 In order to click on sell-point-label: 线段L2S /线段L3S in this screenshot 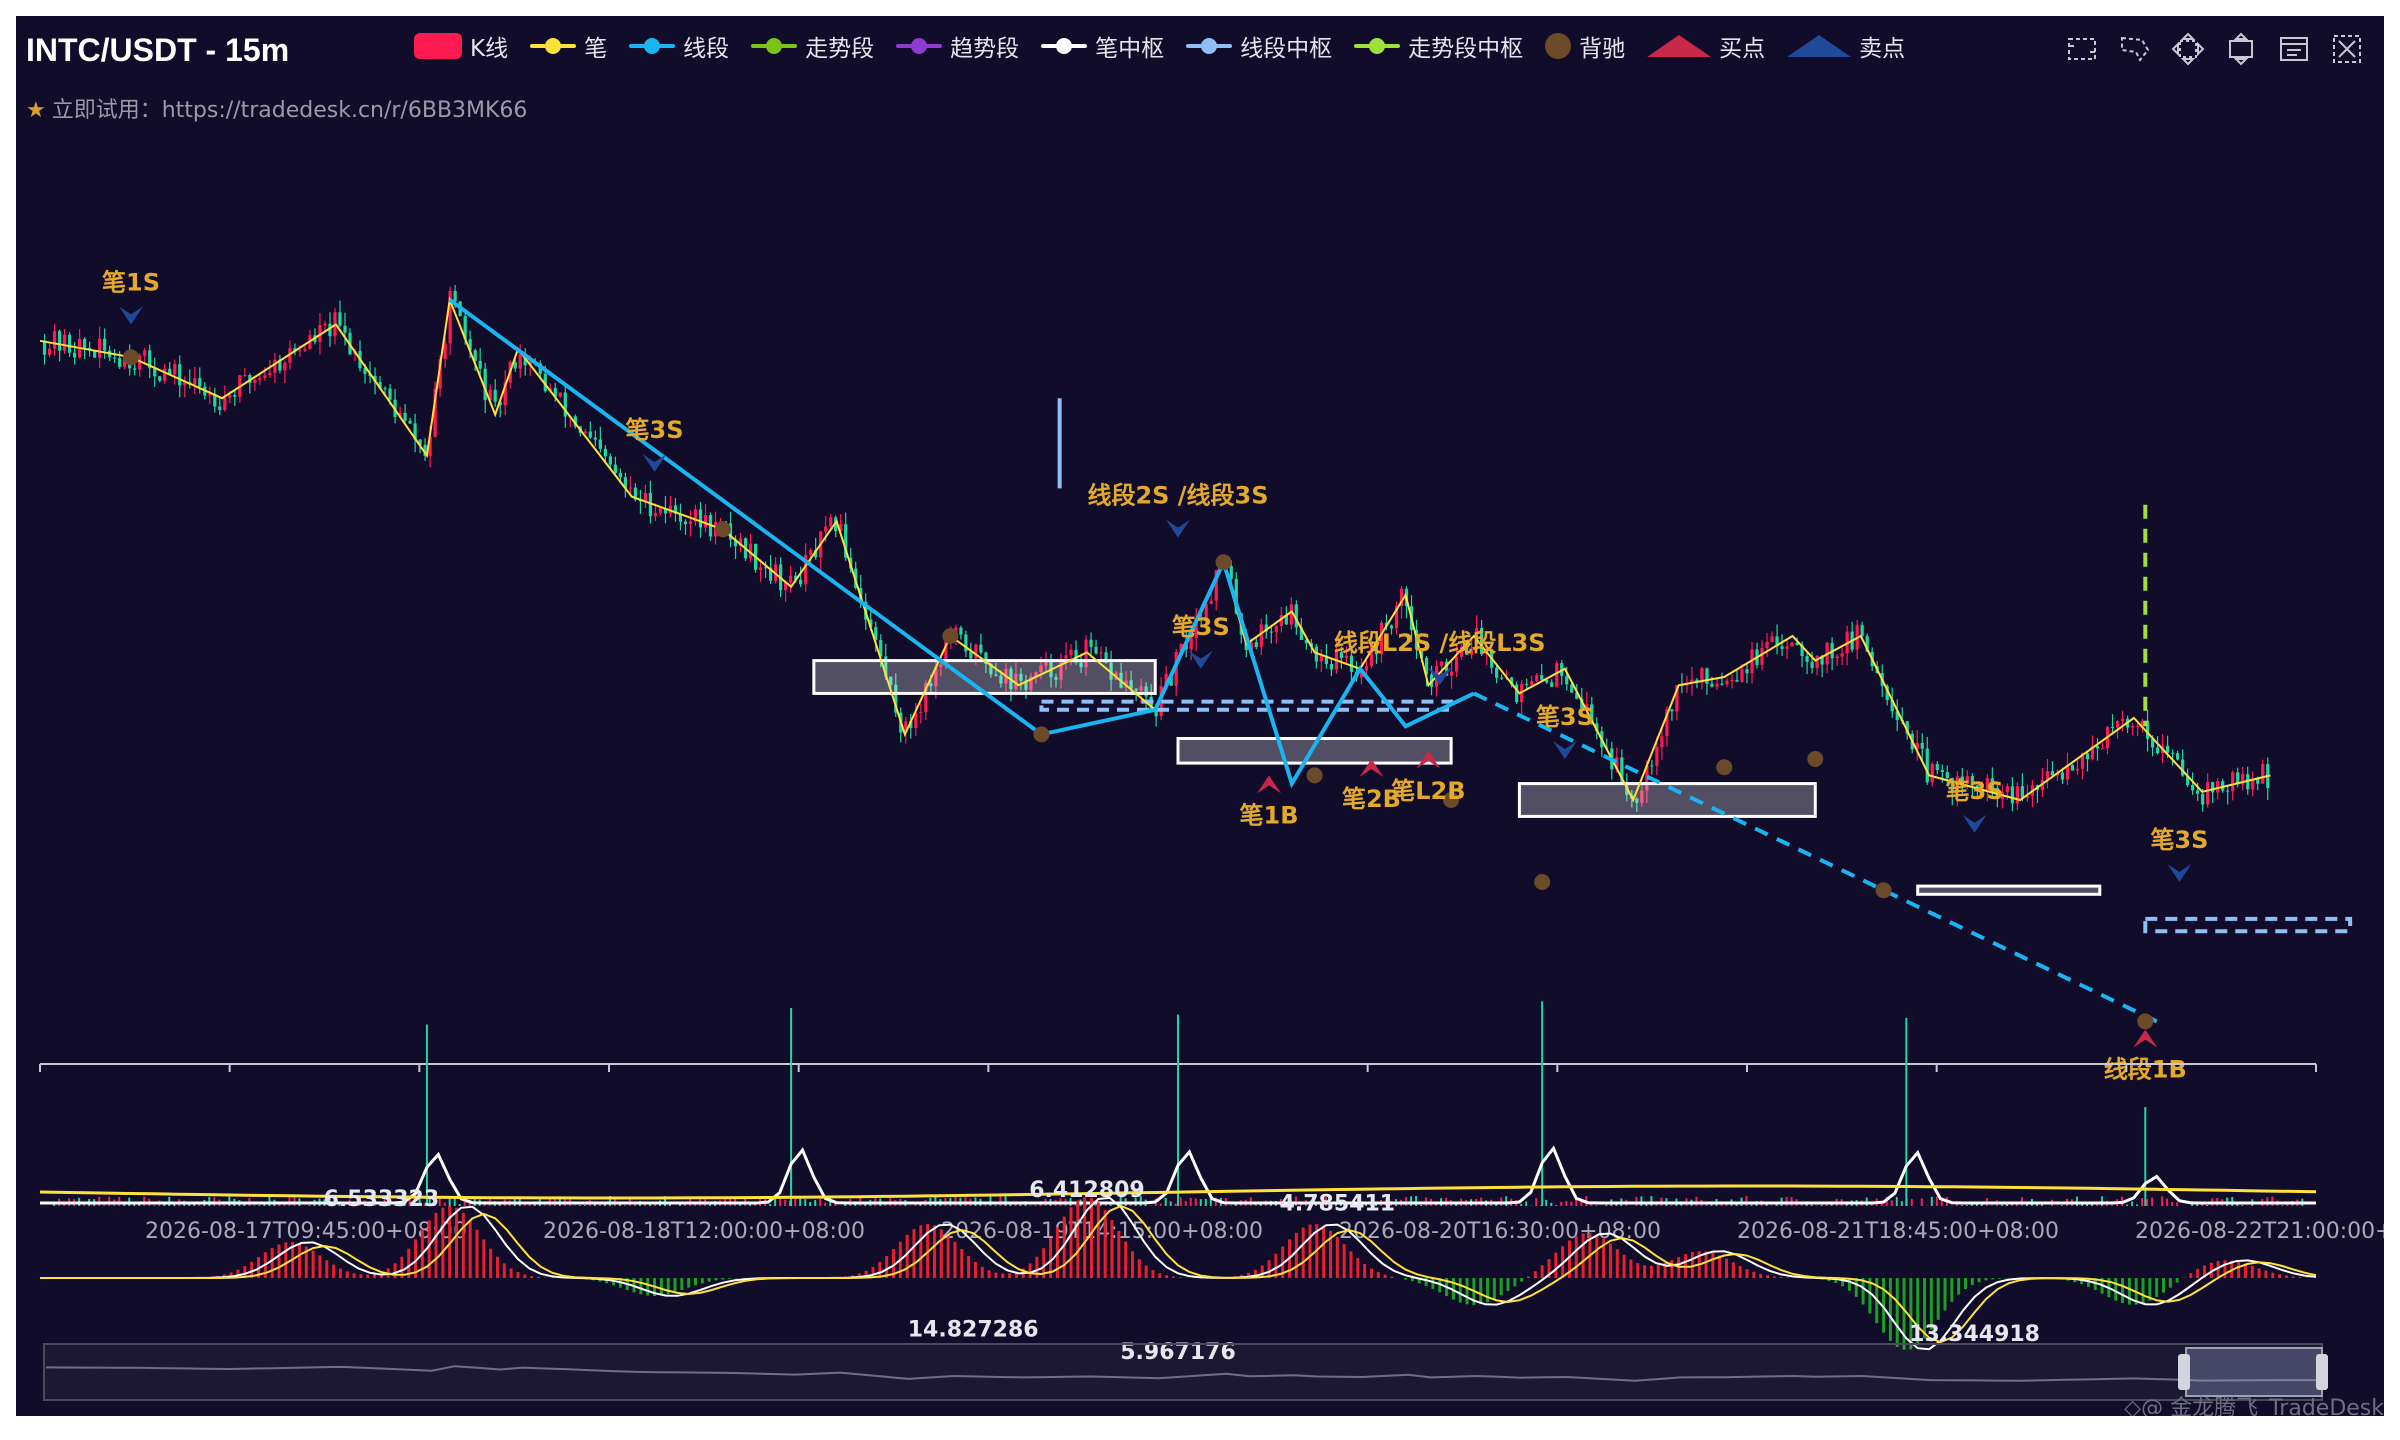, I will do `click(1440, 643)`.